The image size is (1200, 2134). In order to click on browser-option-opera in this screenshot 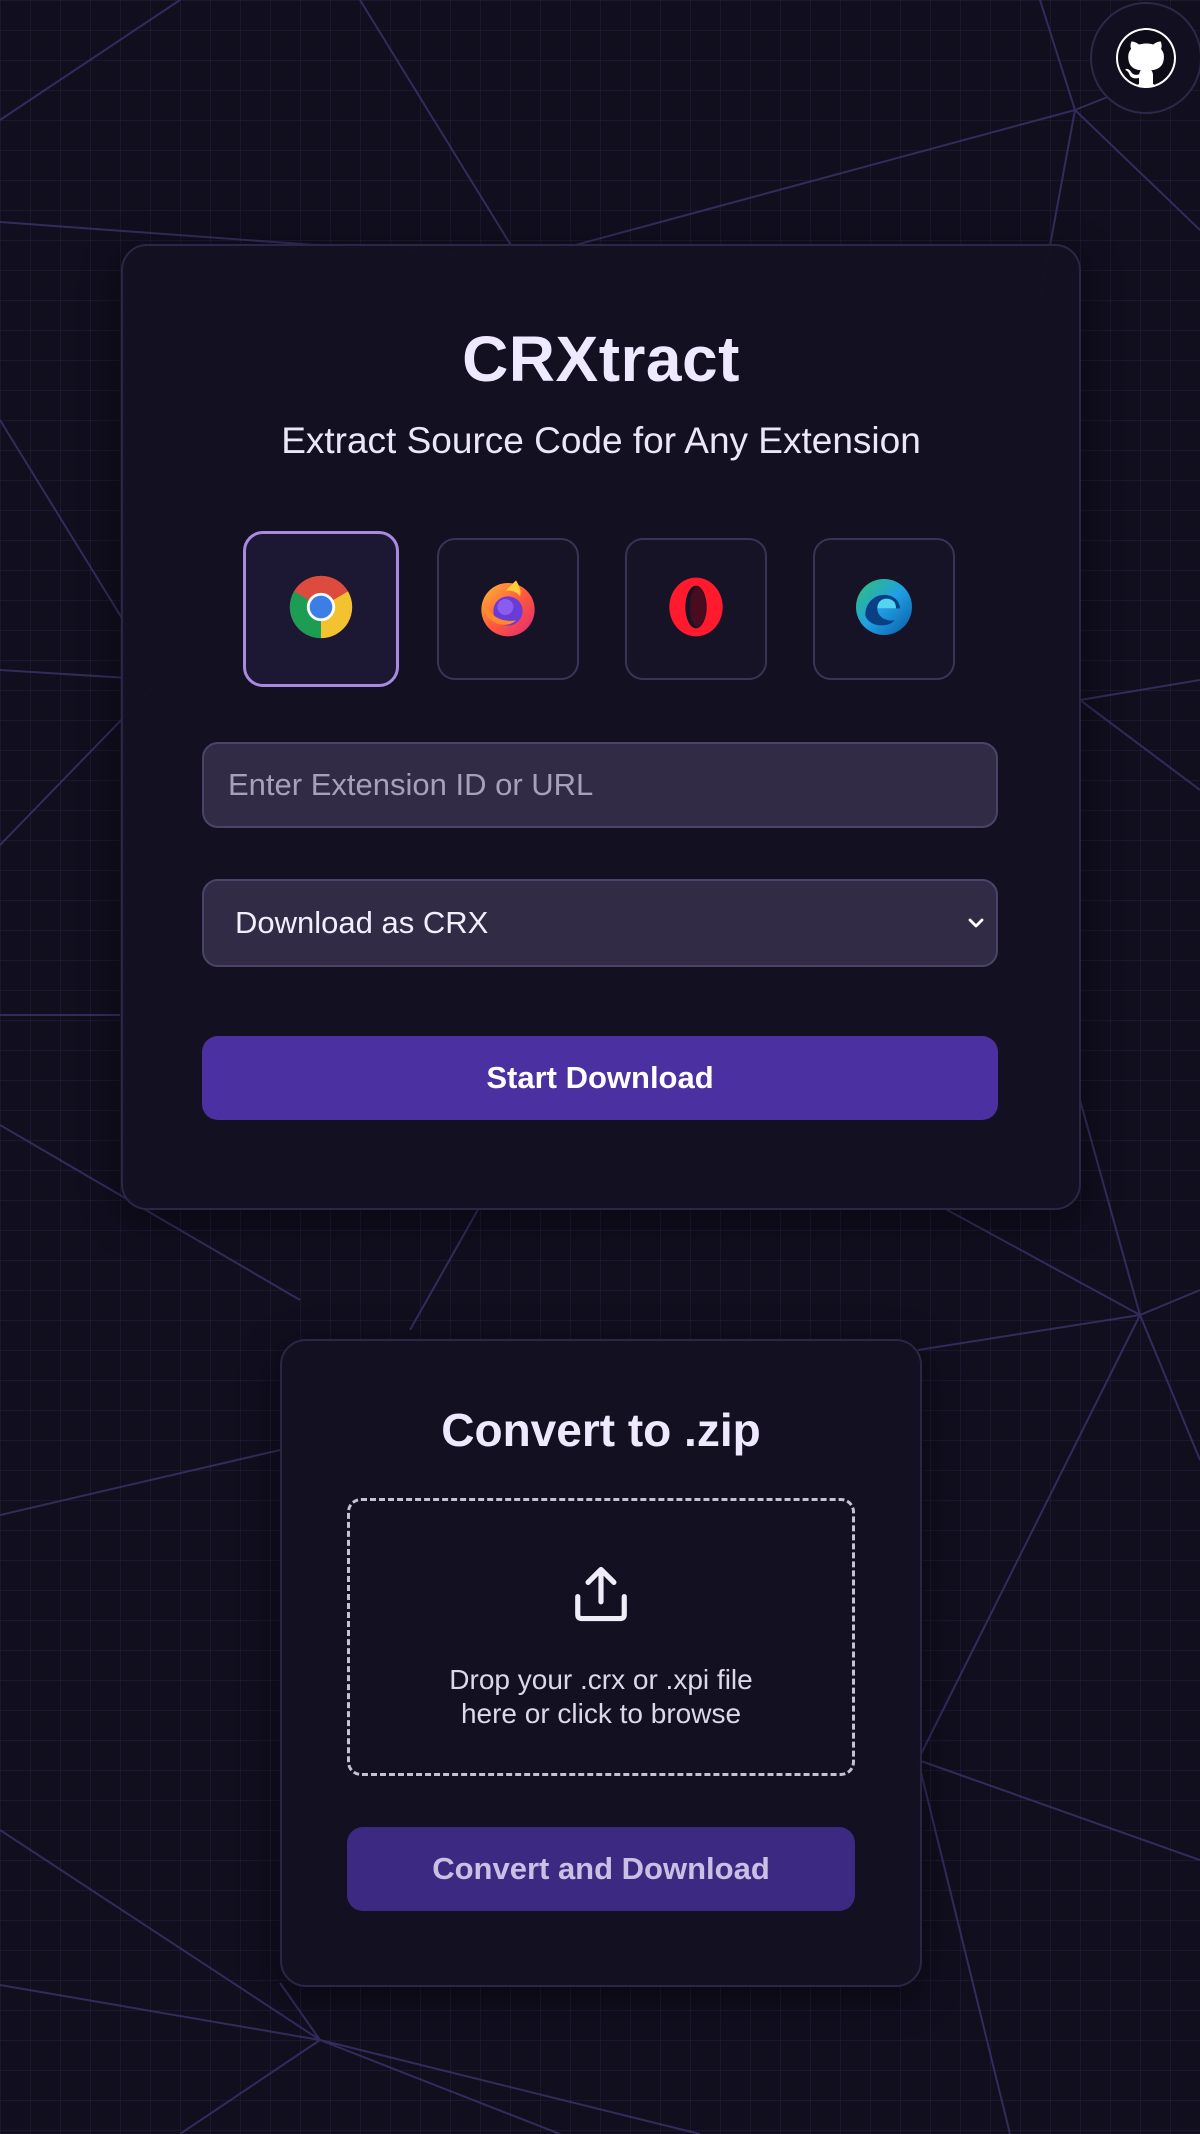, I will do `click(696, 609)`.